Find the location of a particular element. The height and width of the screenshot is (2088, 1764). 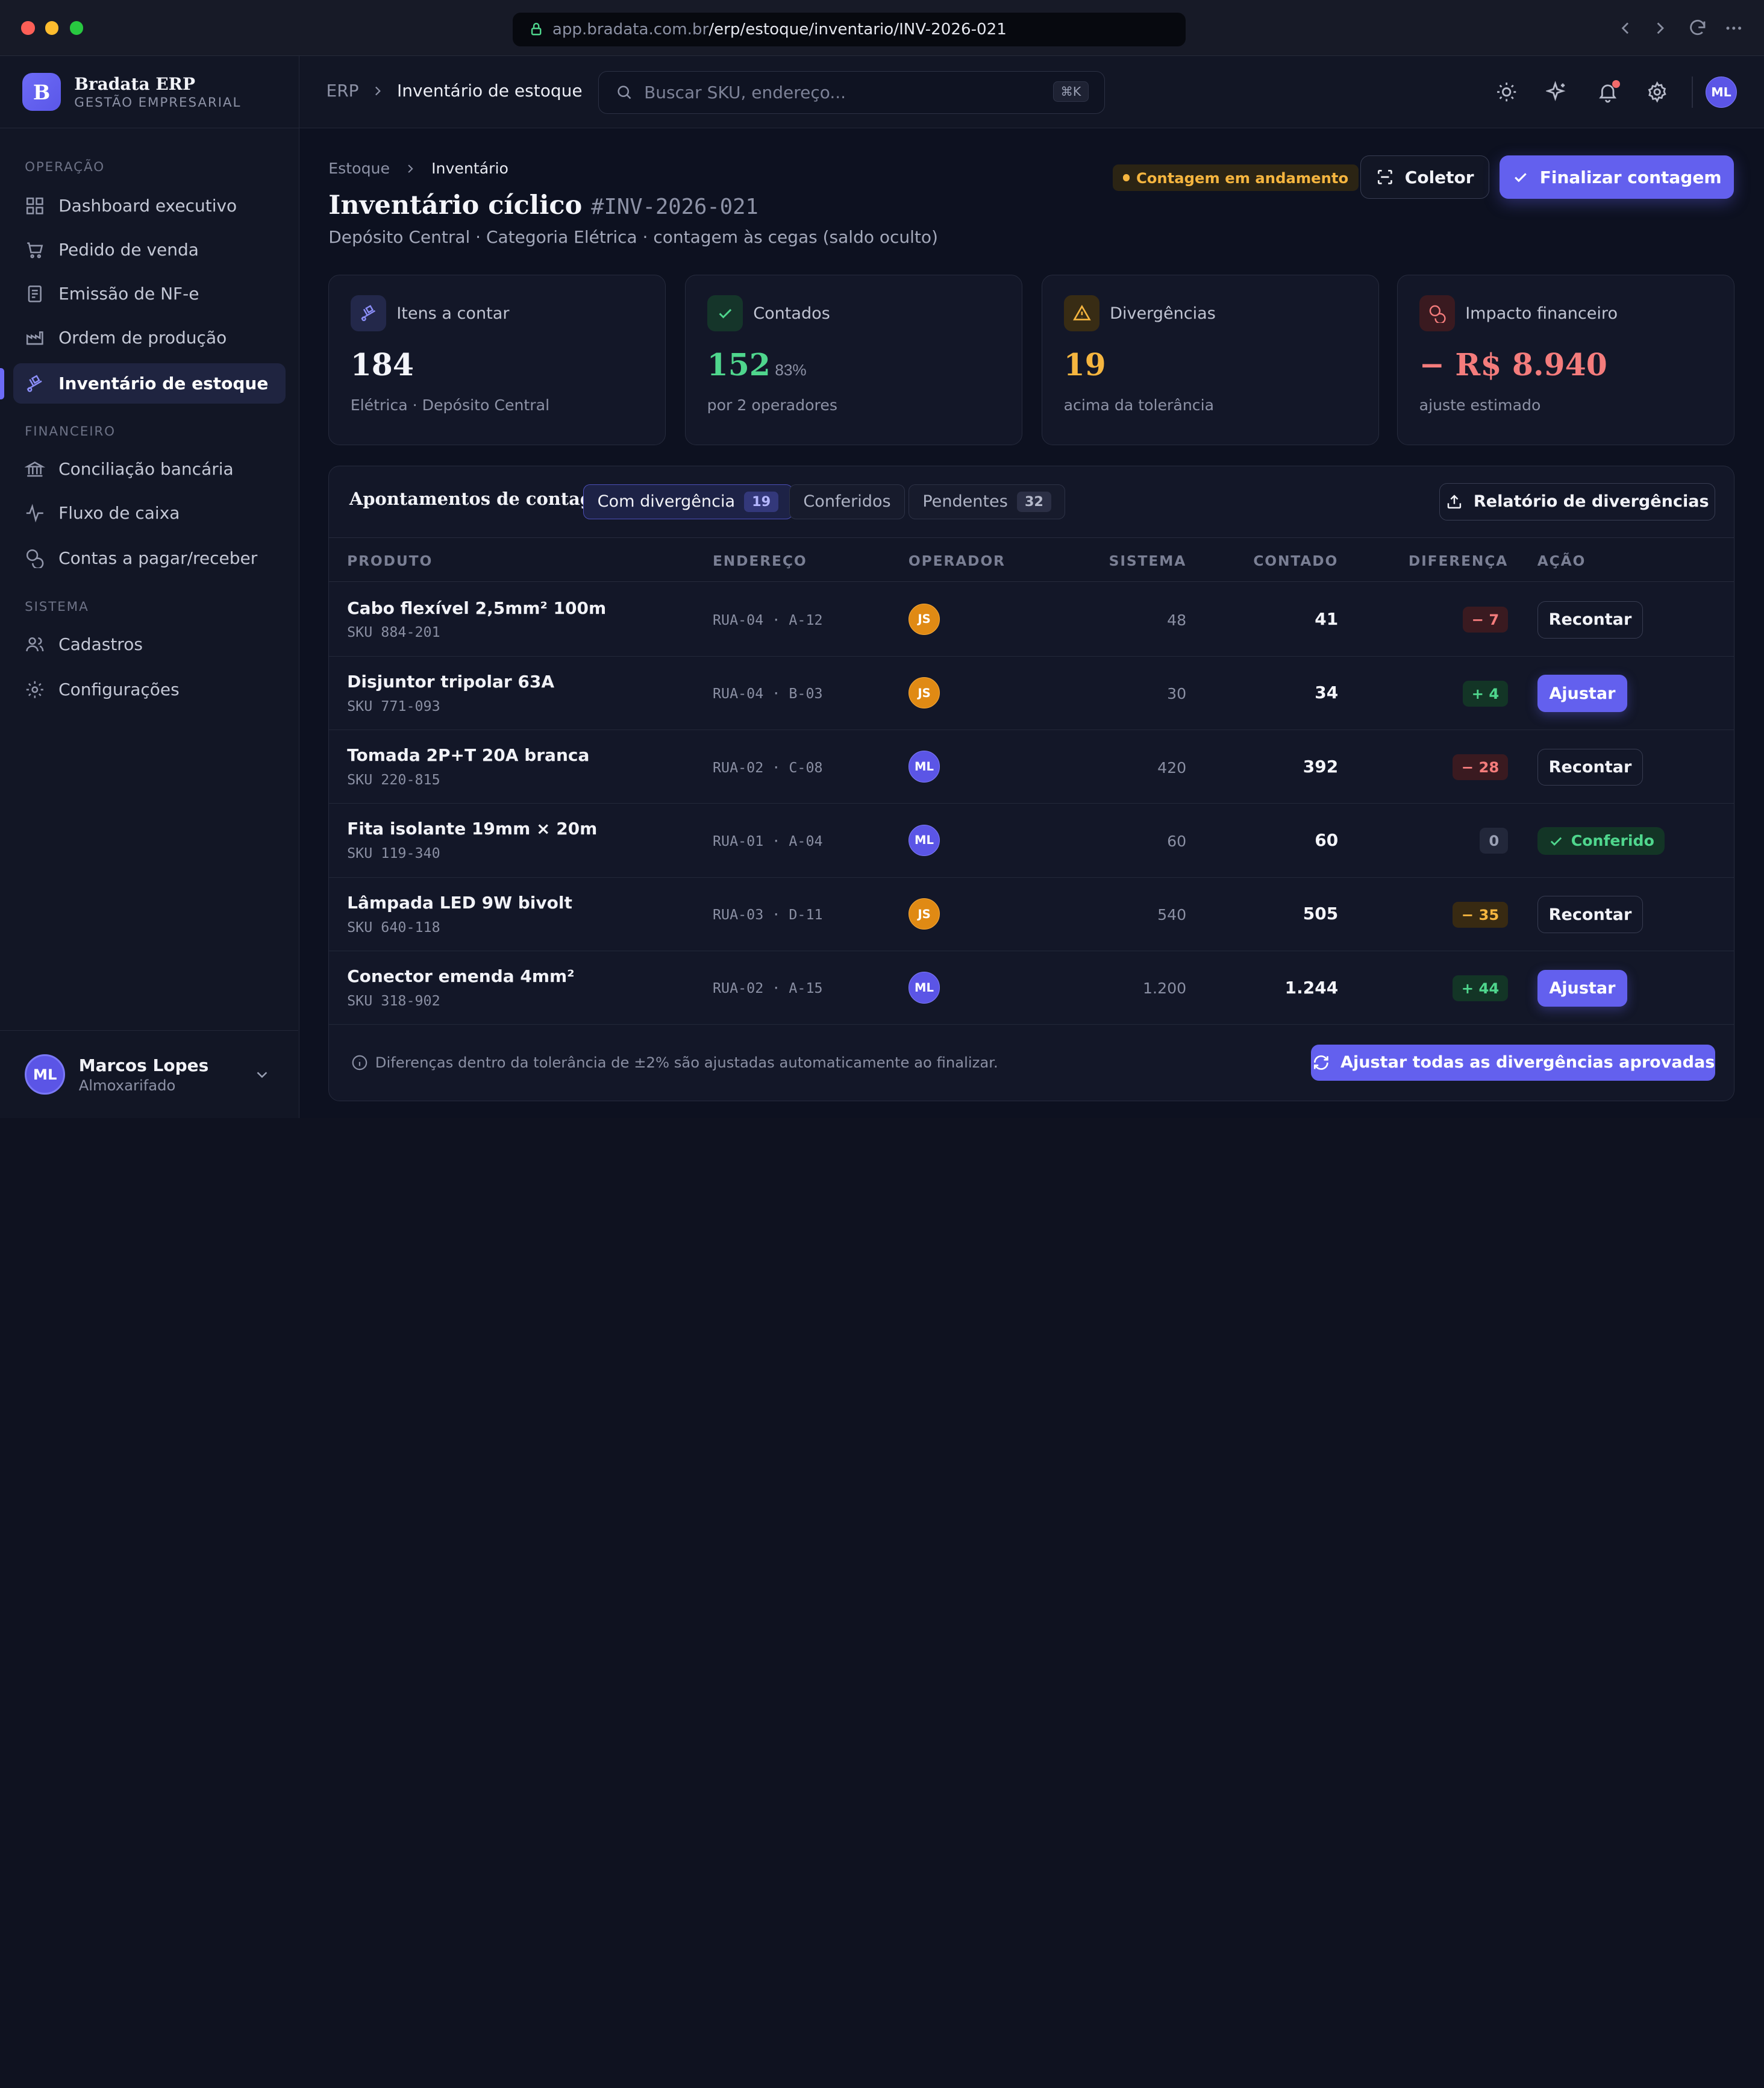

back-icon is located at coordinates (1625, 28).